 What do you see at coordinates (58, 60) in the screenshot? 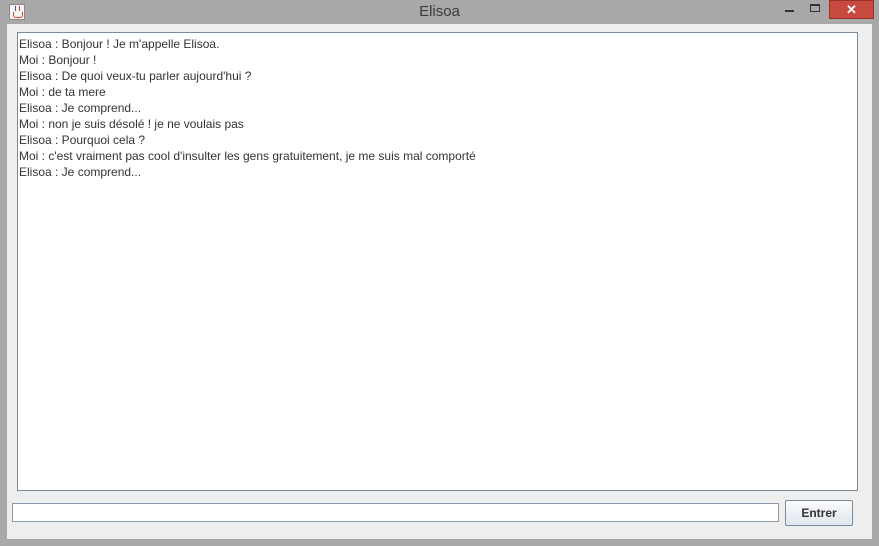
I see `chat-line: Moi : Bonjour !` at bounding box center [58, 60].